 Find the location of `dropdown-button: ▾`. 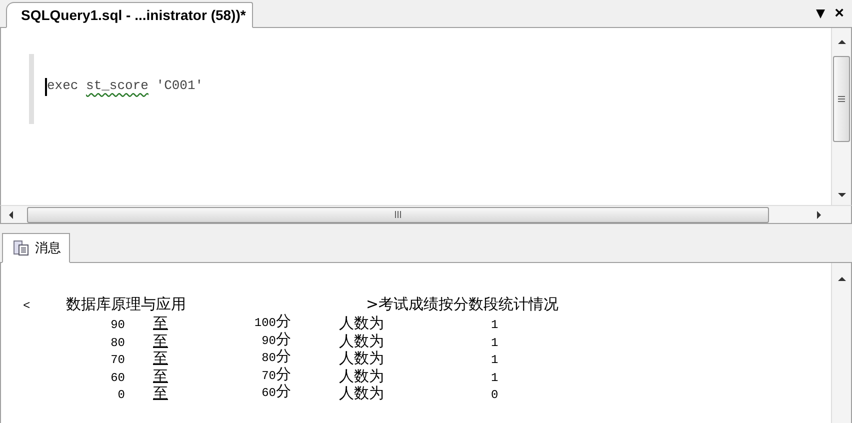

dropdown-button: ▾ is located at coordinates (820, 14).